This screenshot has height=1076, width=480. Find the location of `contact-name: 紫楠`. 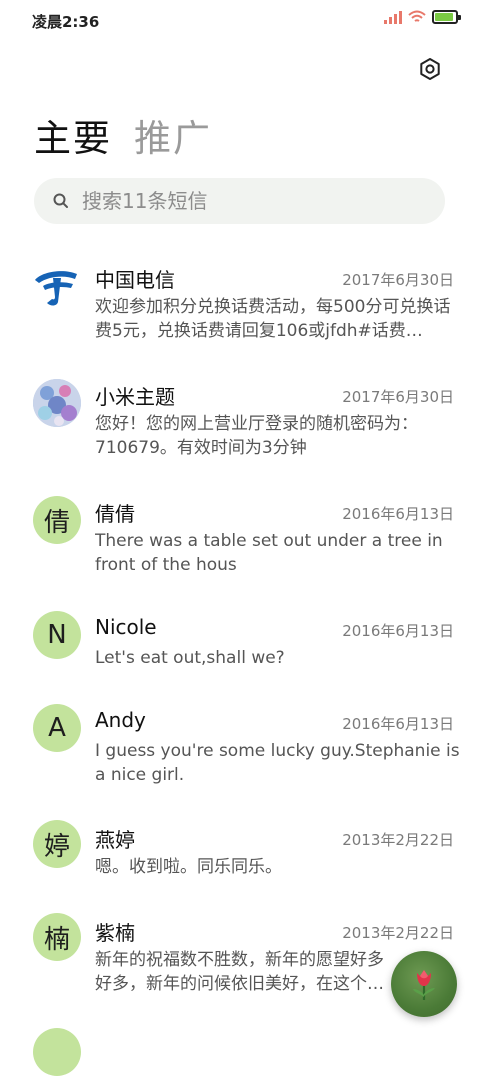

contact-name: 紫楠 is located at coordinates (115, 933).